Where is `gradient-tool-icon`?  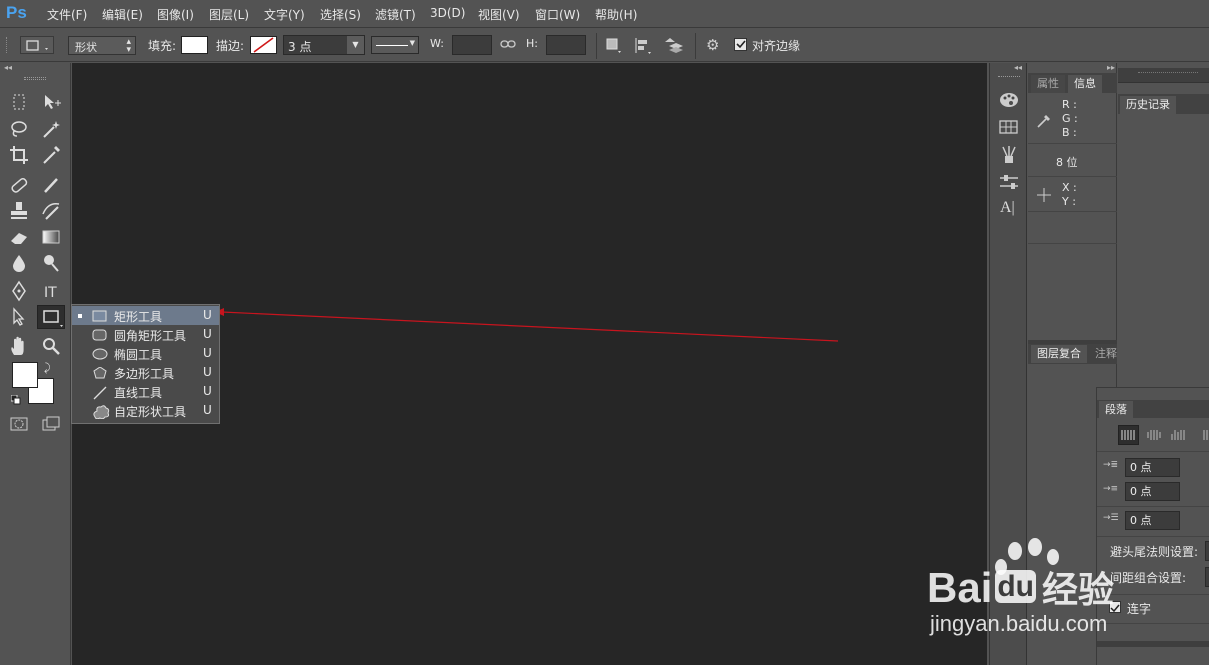 gradient-tool-icon is located at coordinates (51, 237).